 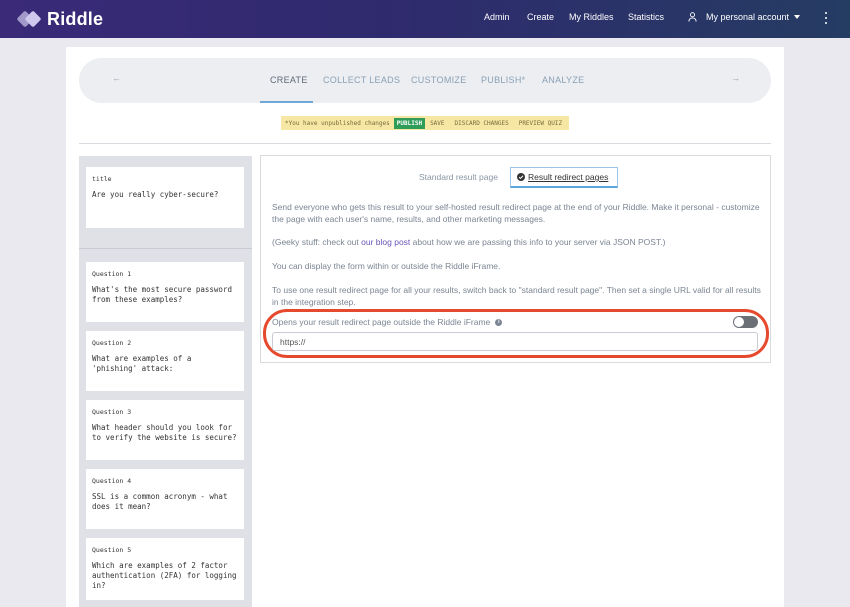 What do you see at coordinates (289, 80) in the screenshot?
I see `step-create: CREATE` at bounding box center [289, 80].